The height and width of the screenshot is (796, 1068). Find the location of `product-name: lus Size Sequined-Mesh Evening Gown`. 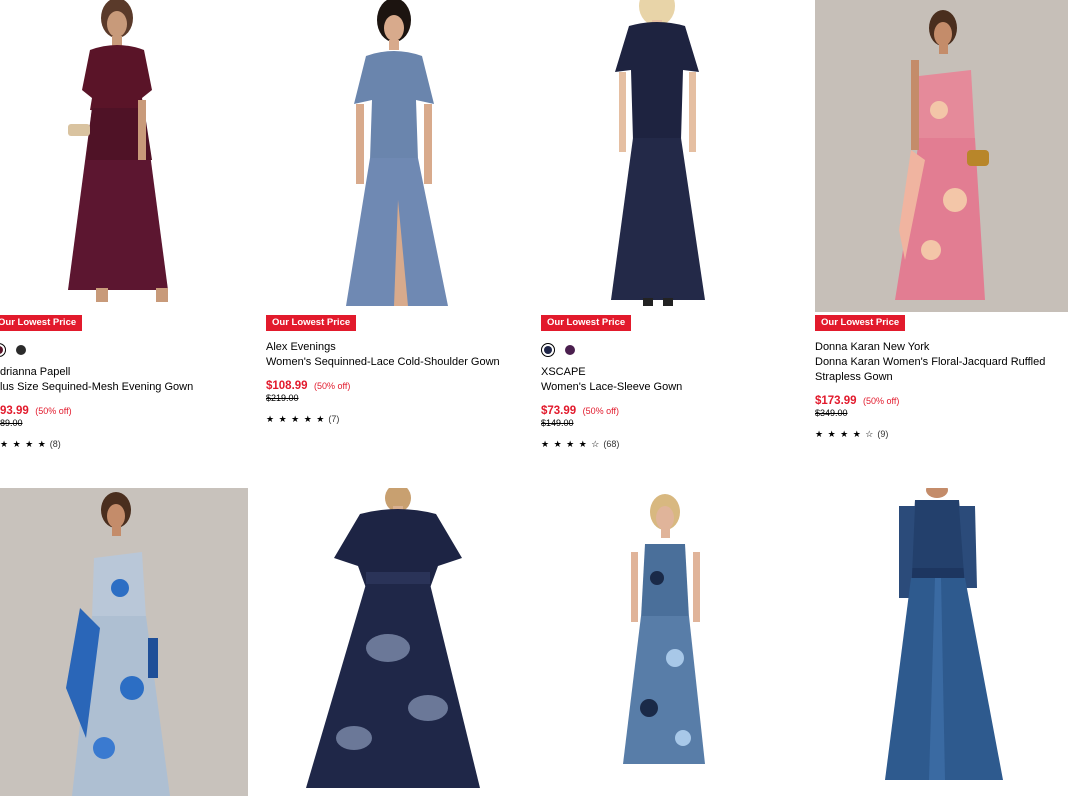

product-name: lus Size Sequined-Mesh Evening Gown is located at coordinates (120, 387).